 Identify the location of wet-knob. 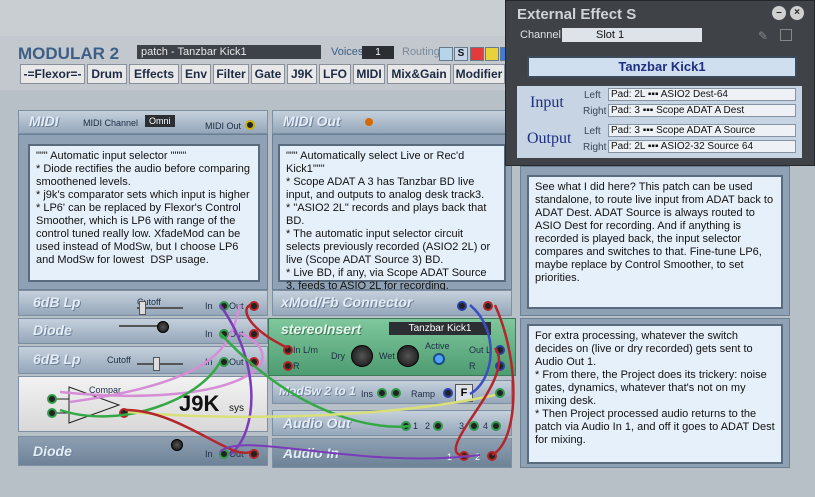
(408, 356).